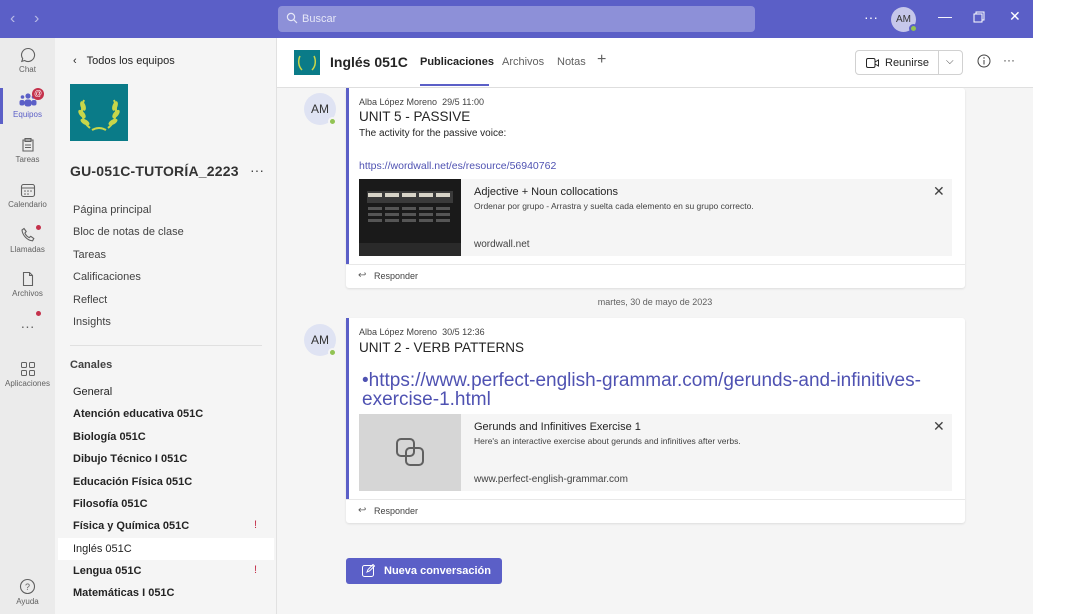 Image resolution: width=1092 pixels, height=614 pixels. Describe the element at coordinates (38, 227) in the screenshot. I see `notification-dot` at that location.